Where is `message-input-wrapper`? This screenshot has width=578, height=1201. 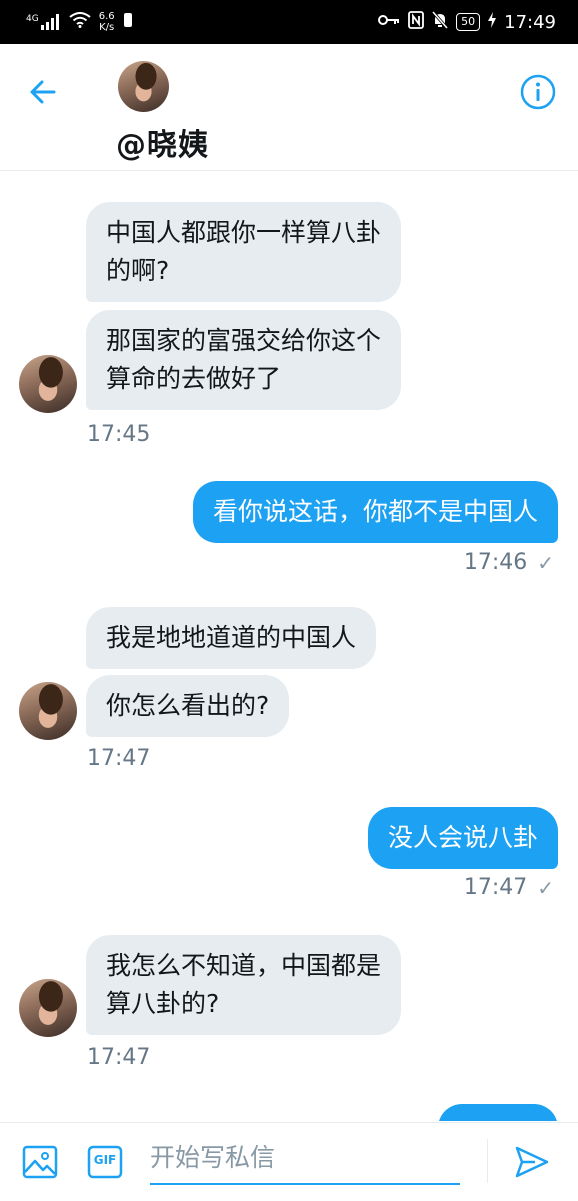 message-input-wrapper is located at coordinates (305, 1159).